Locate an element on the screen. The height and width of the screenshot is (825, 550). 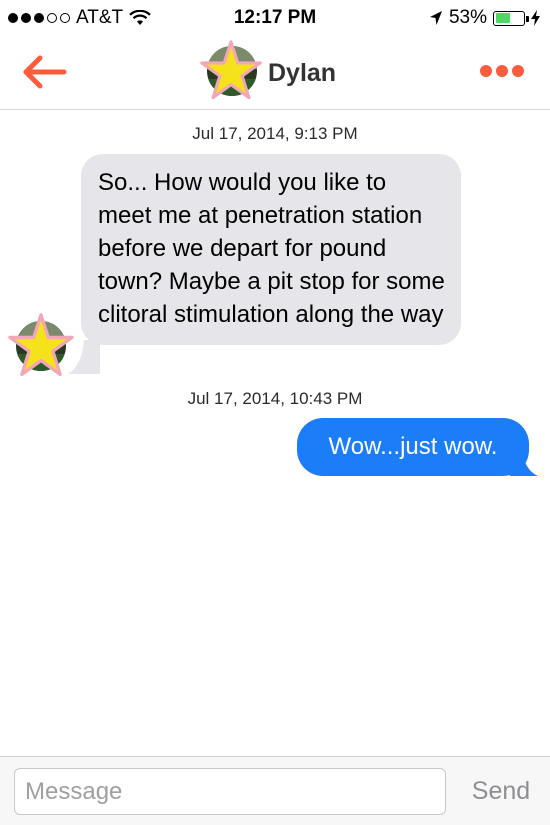
battery-fill is located at coordinates (502, 18).